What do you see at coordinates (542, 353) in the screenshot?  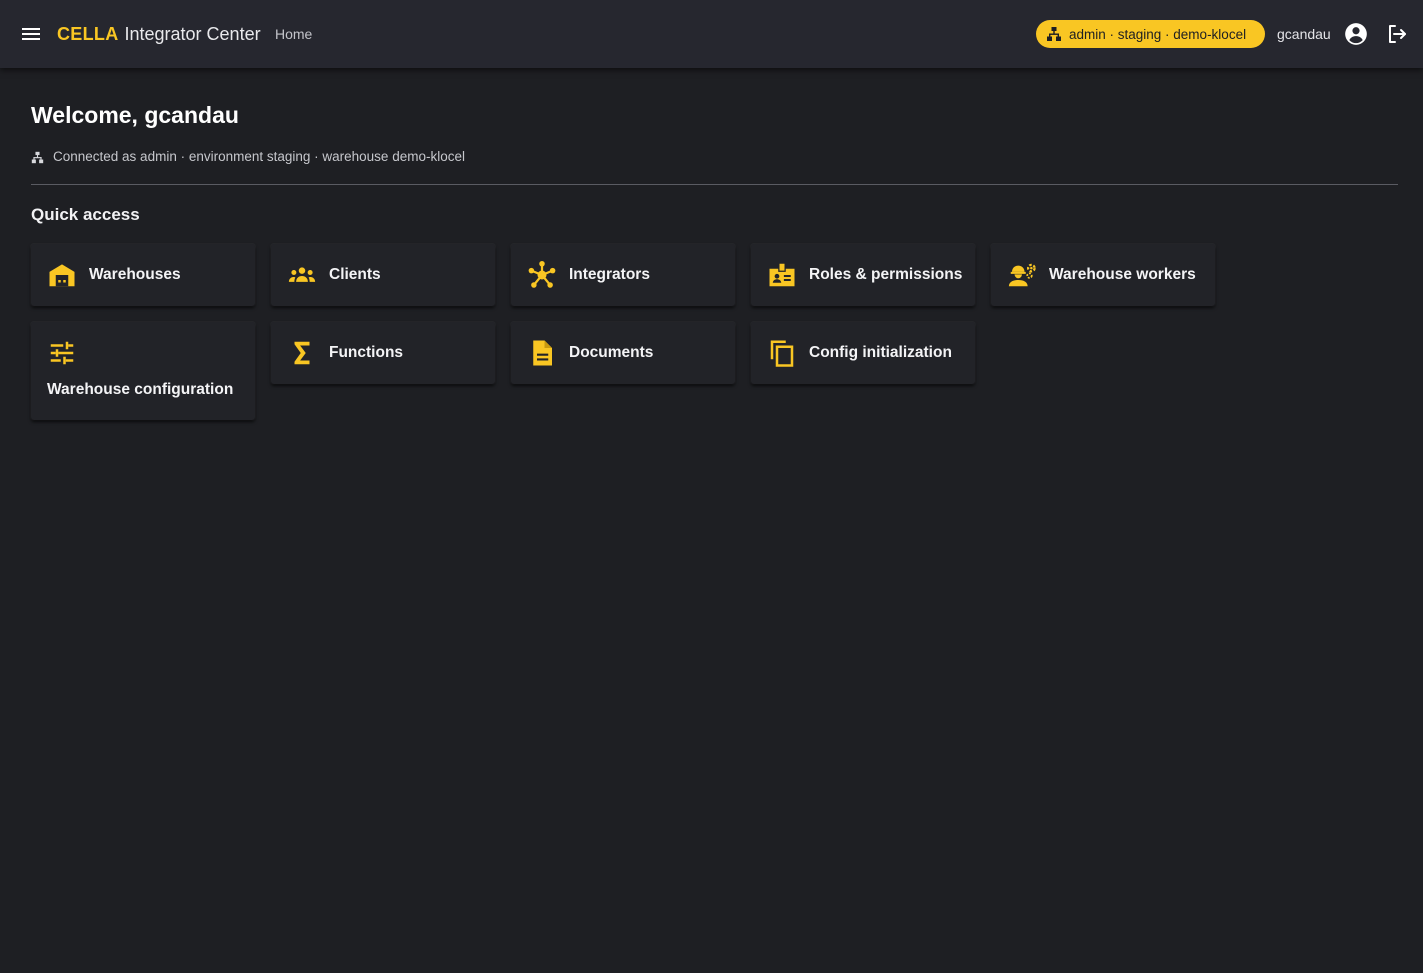 I see `document-icon` at bounding box center [542, 353].